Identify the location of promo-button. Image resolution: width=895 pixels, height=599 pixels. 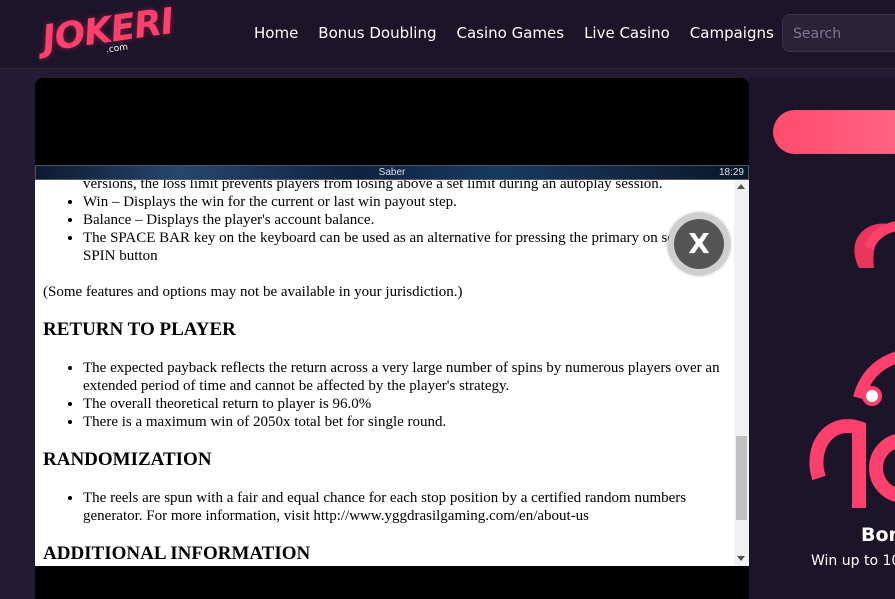
(834, 132).